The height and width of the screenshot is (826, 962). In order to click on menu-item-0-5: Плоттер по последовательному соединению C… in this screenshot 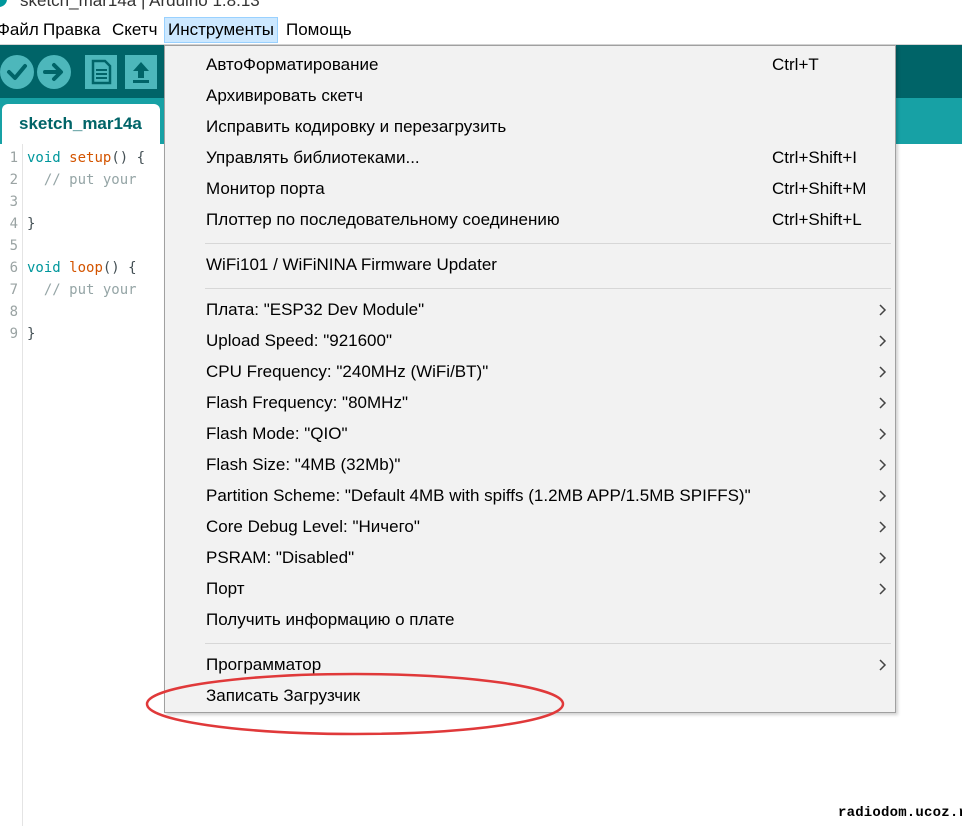, I will do `click(530, 220)`.